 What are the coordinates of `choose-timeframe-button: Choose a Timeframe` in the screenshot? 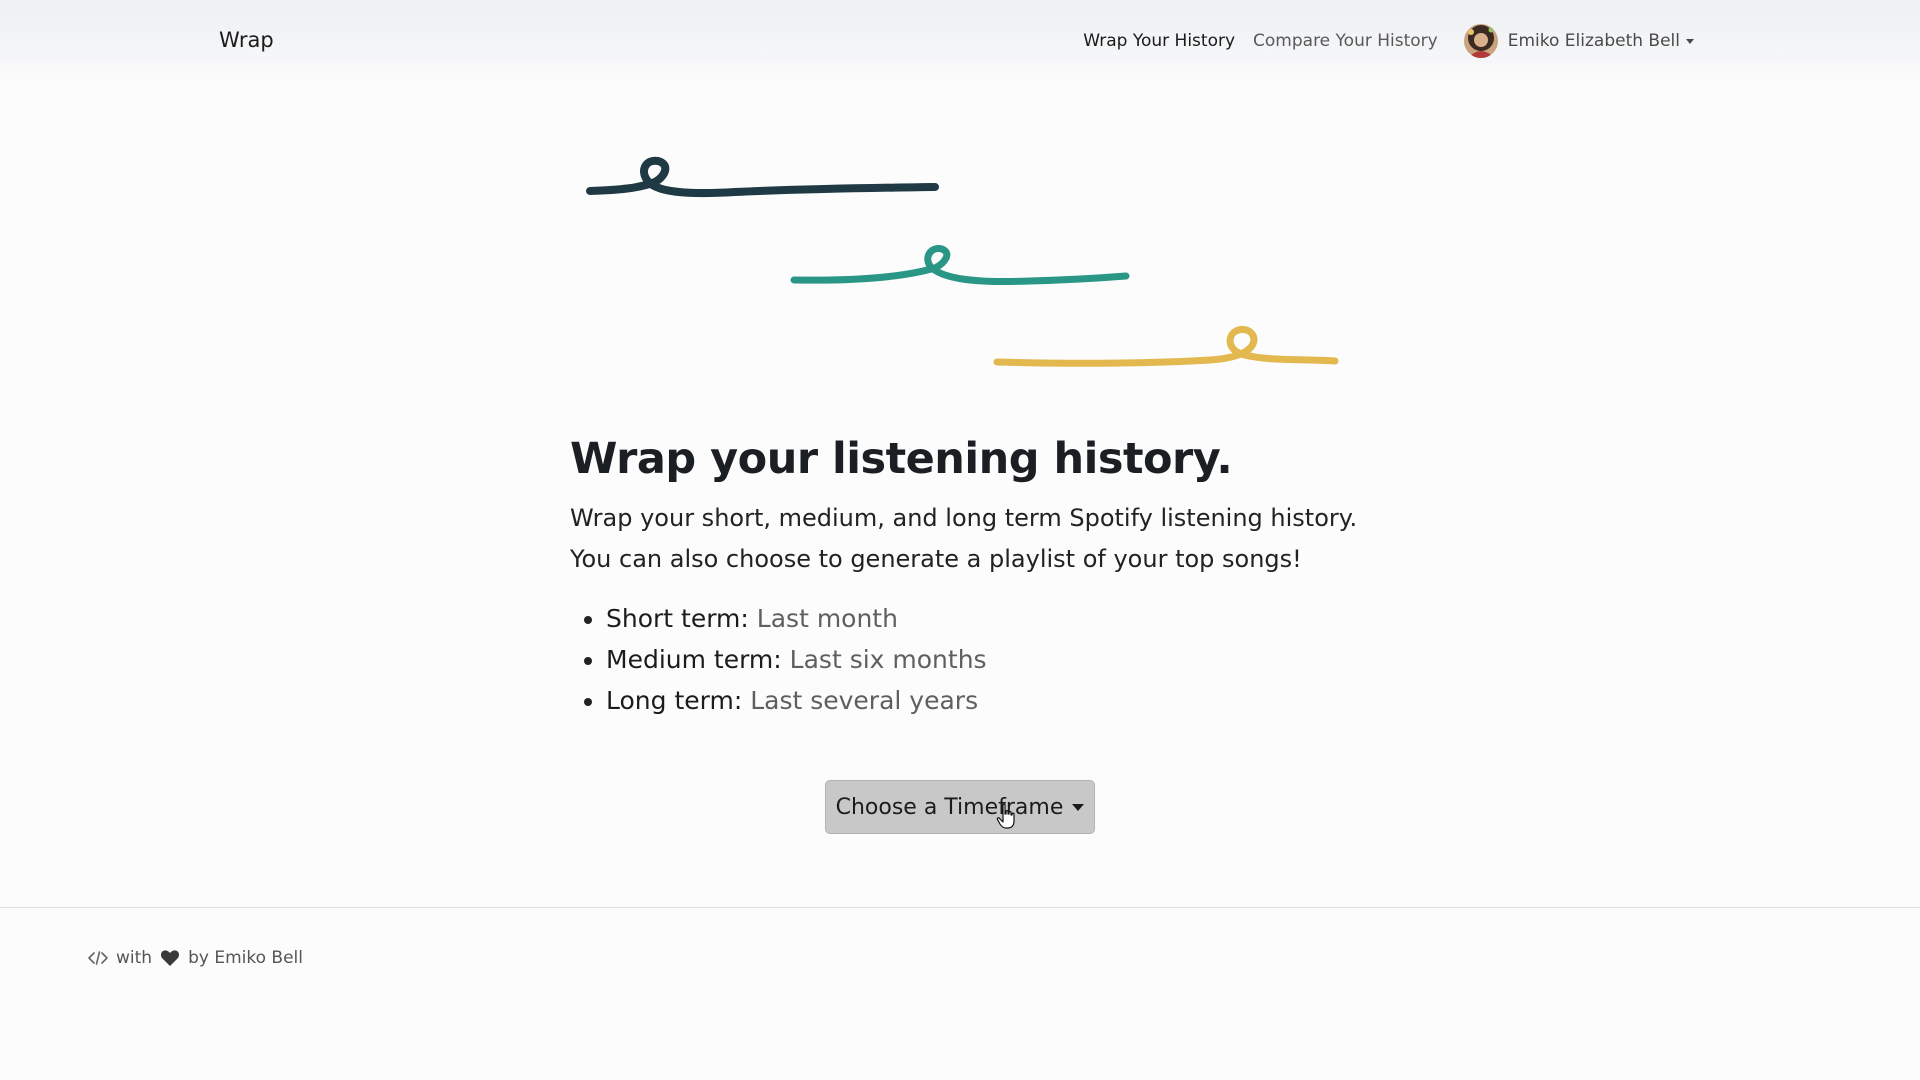 It's located at (960, 807).